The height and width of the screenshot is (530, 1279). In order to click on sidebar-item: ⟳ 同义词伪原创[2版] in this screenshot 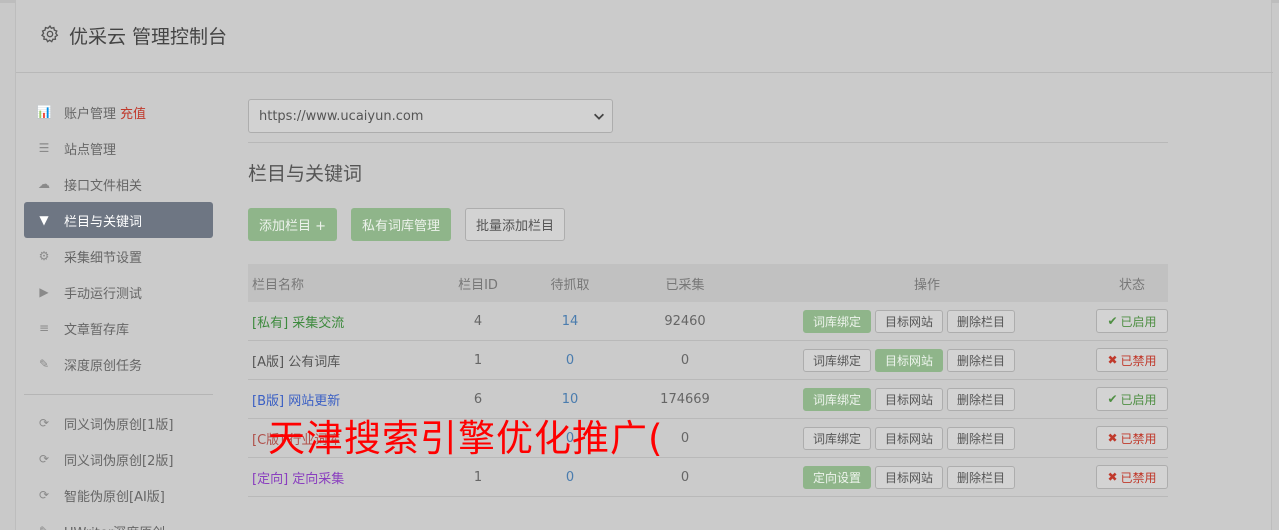, I will do `click(118, 459)`.